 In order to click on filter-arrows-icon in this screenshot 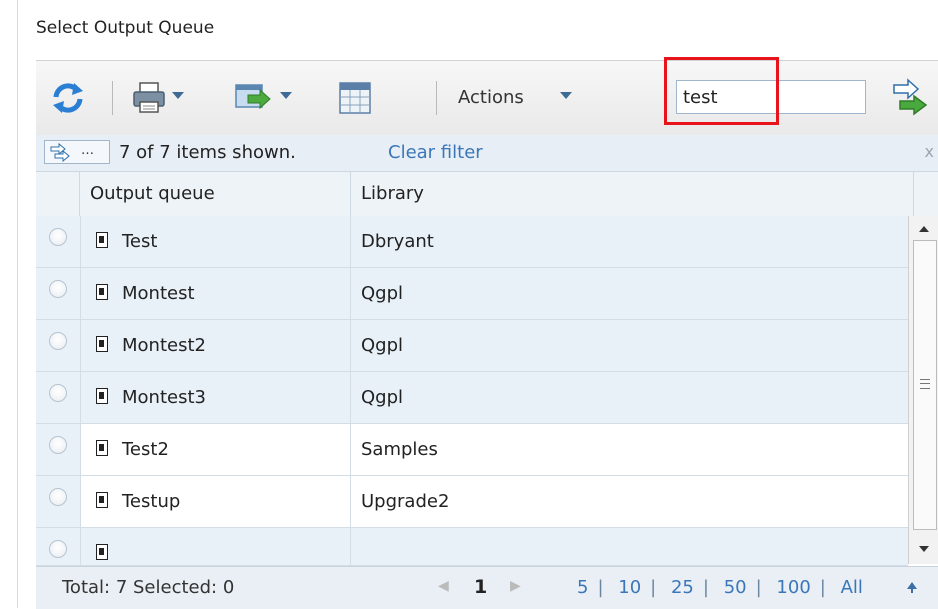, I will do `click(60, 152)`.